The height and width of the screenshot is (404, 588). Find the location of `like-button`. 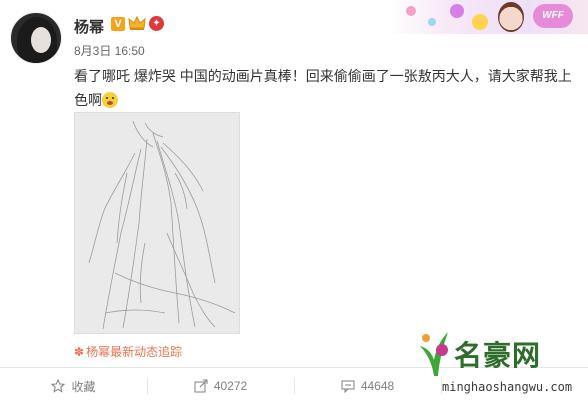

like-button is located at coordinates (514, 386).